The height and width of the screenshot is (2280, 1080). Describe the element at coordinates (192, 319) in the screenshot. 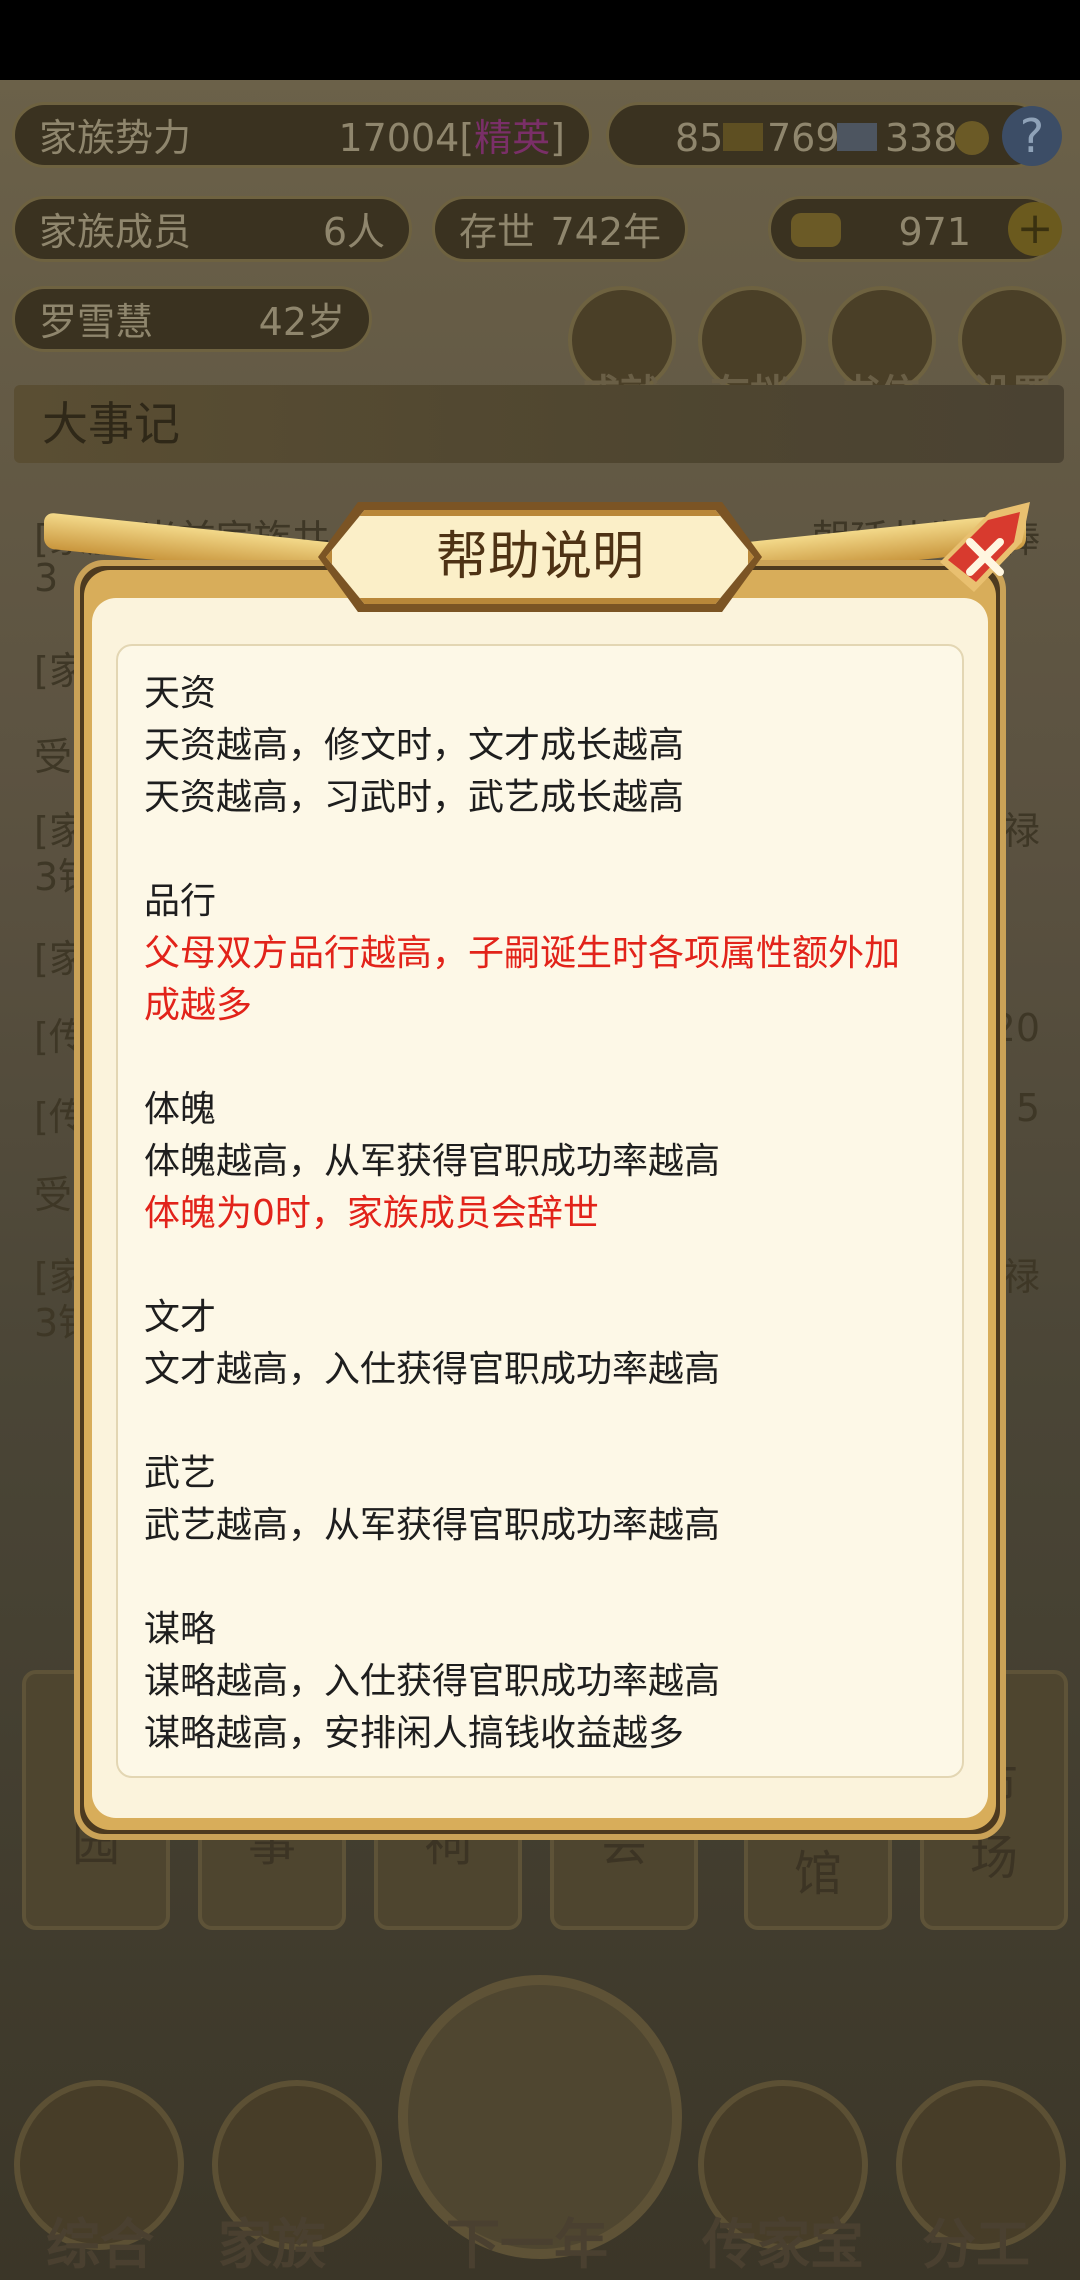

I see `person-pill: 罗雪慧 42岁` at that location.